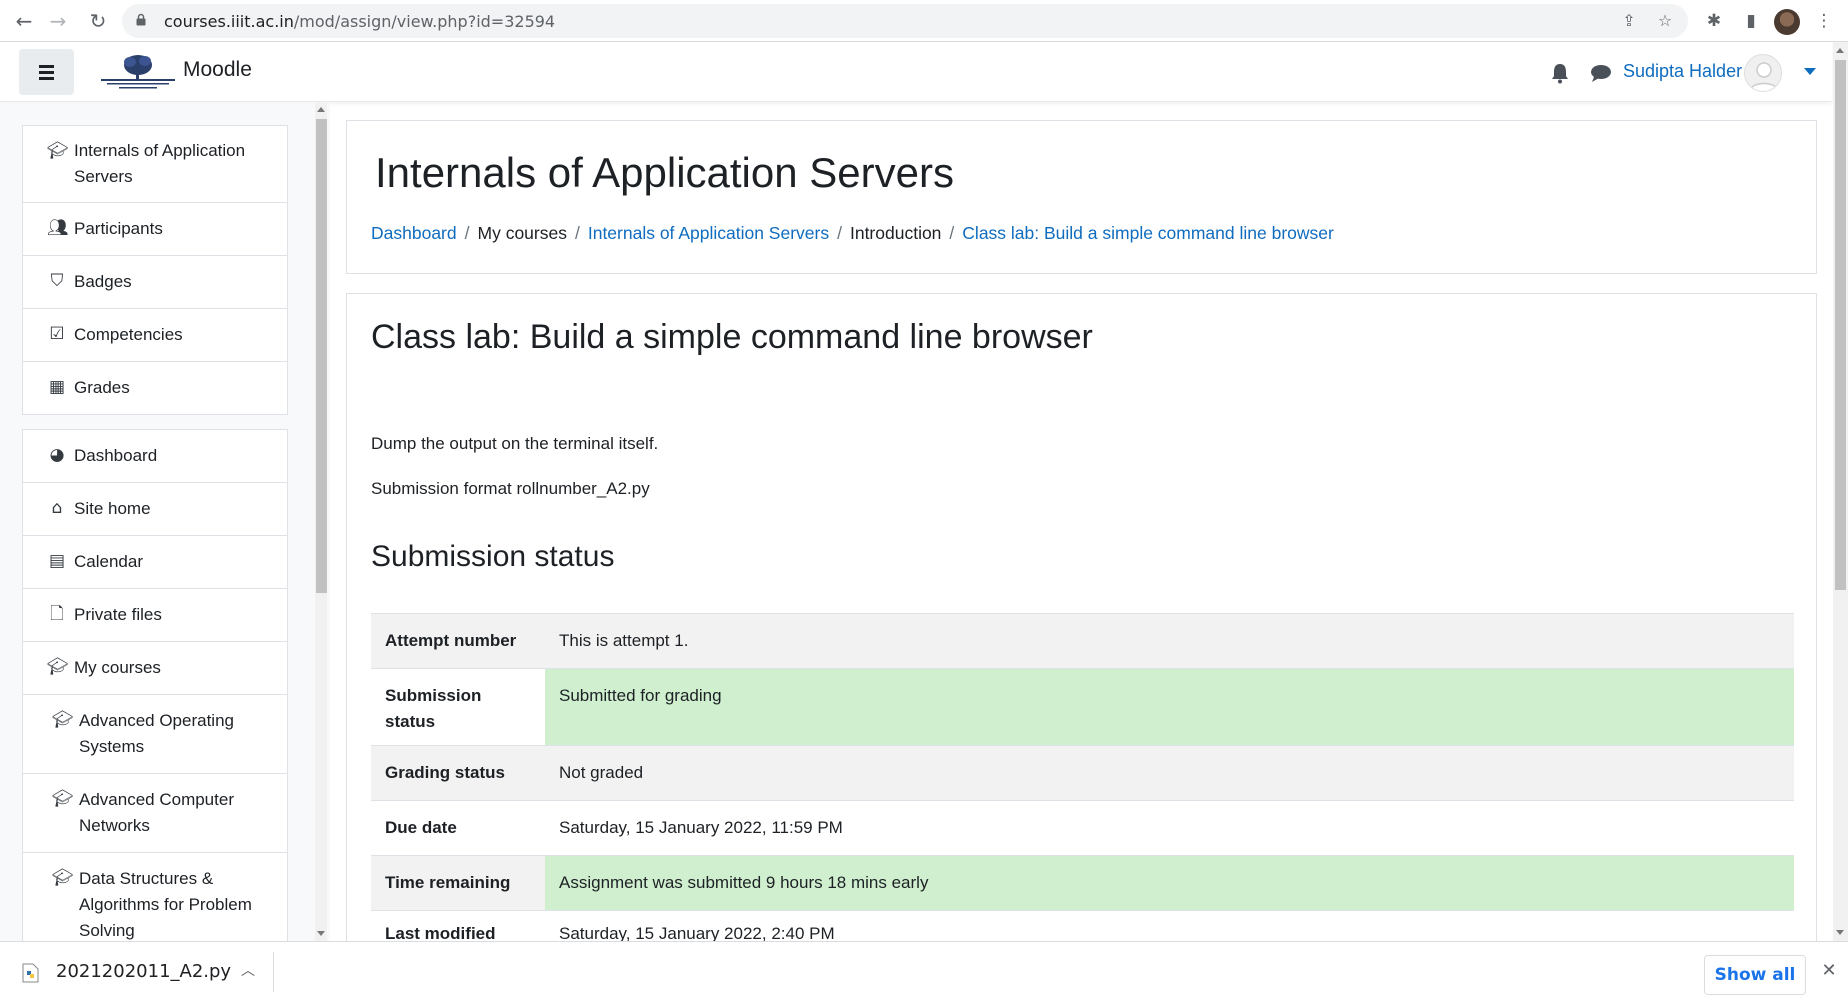 This screenshot has width=1848, height=1001. I want to click on shield-icon: ⛉, so click(57, 281).